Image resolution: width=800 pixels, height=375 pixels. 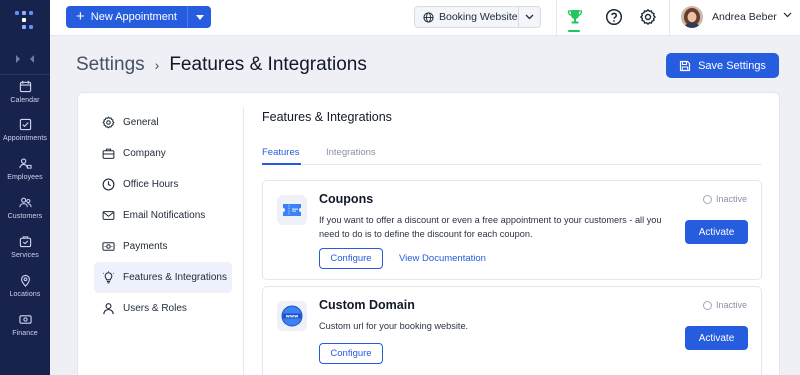 I want to click on booking-website-main: Booking Website, so click(x=466, y=17).